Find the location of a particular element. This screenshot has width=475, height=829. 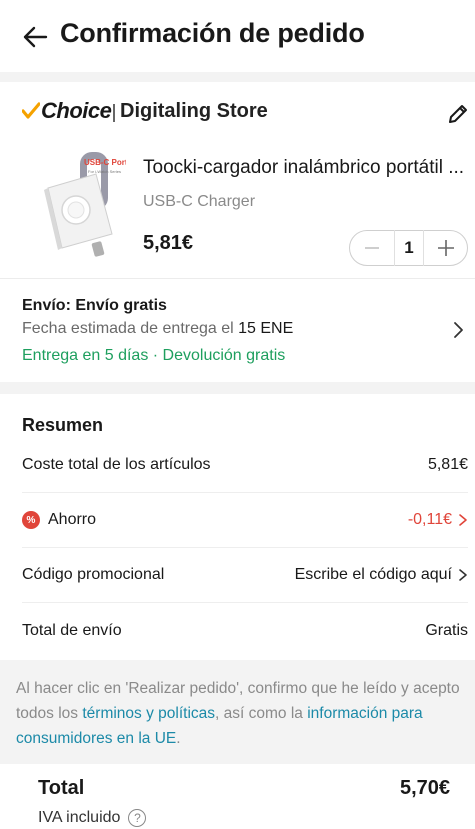

promo-code-input: Escribe el código aquí is located at coordinates (373, 575).